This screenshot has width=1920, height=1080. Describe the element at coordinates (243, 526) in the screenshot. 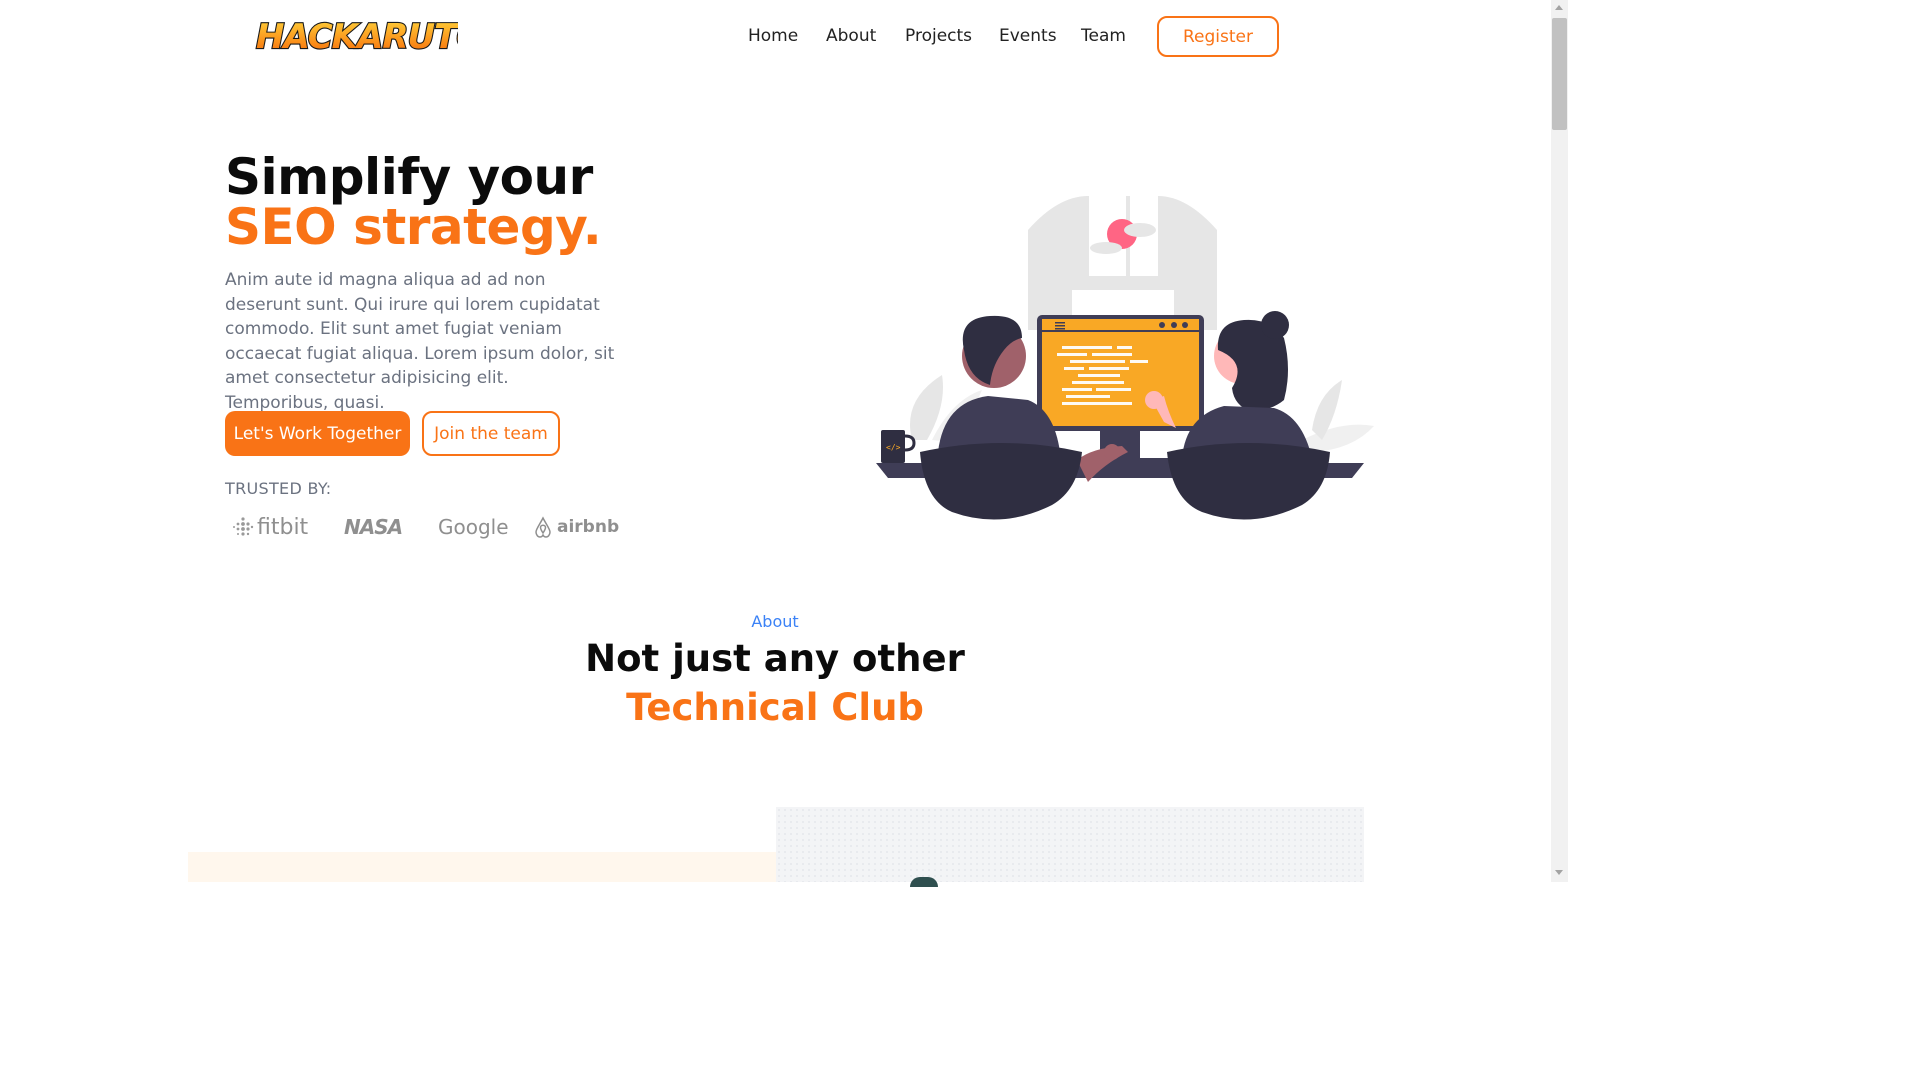

I see `fitbit-dots-icon` at that location.